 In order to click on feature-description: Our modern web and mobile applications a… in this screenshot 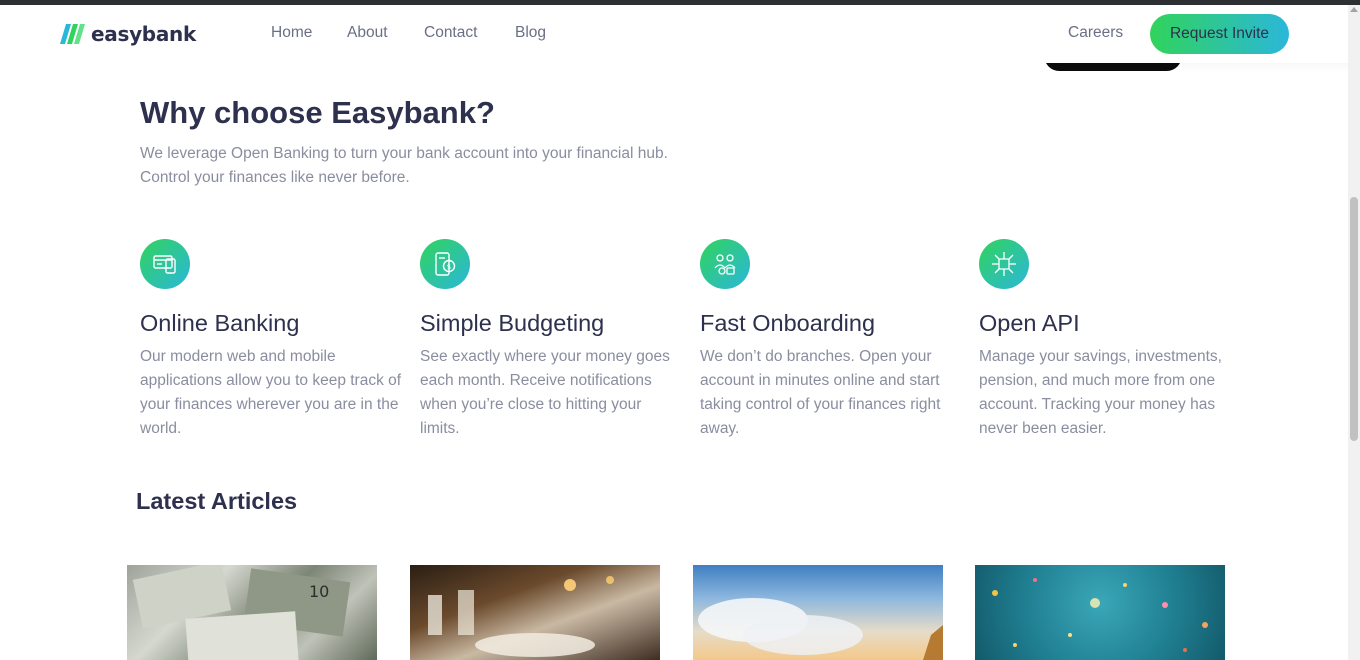, I will do `click(271, 392)`.